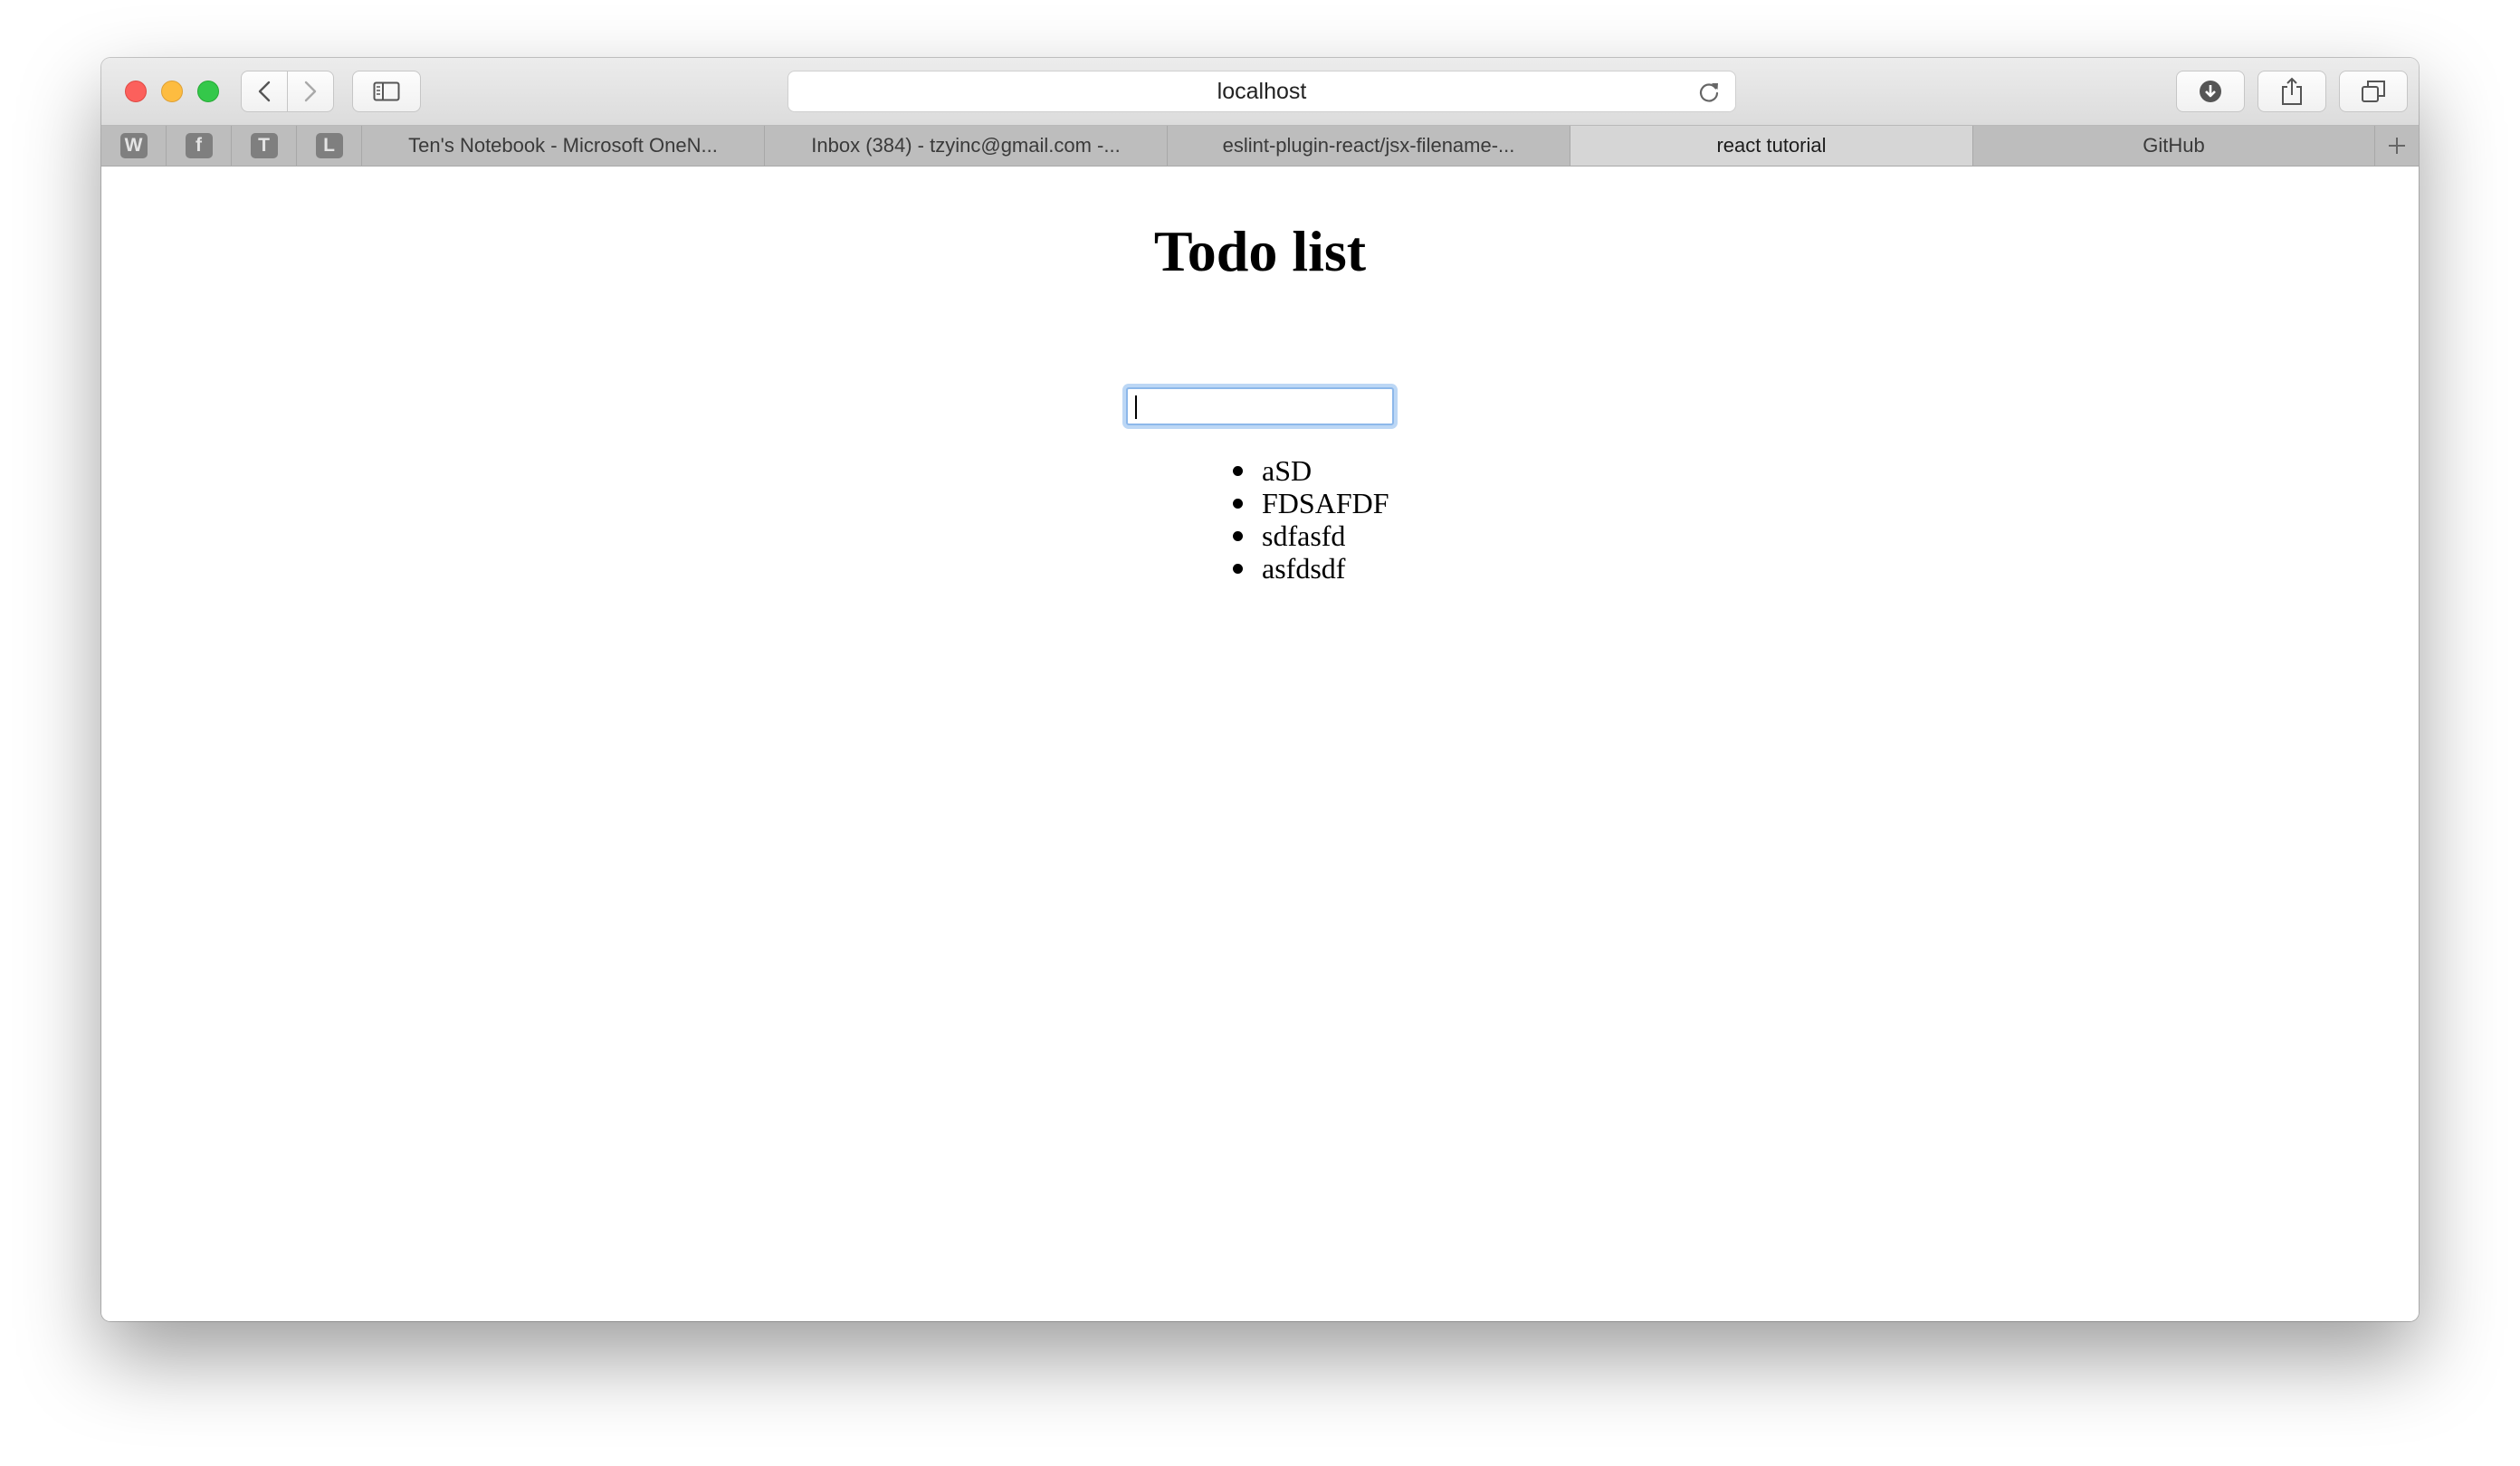 This screenshot has height=1466, width=2520. I want to click on sidebar-toggle-button, so click(386, 91).